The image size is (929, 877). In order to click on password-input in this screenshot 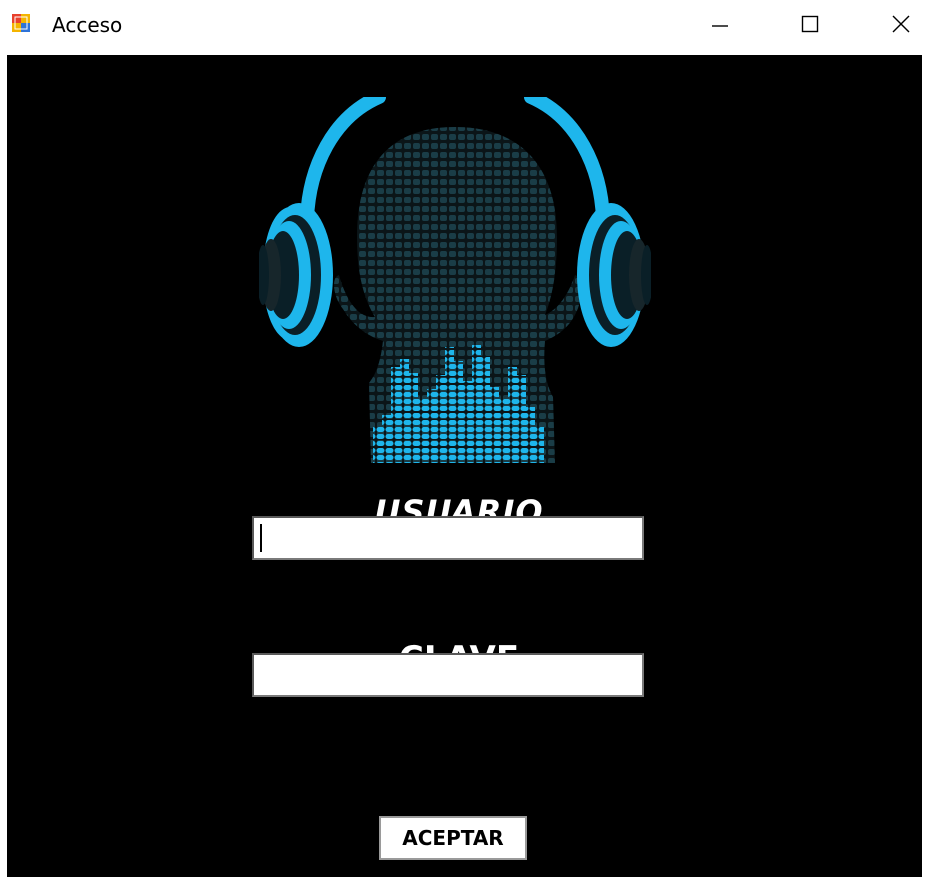, I will do `click(448, 675)`.